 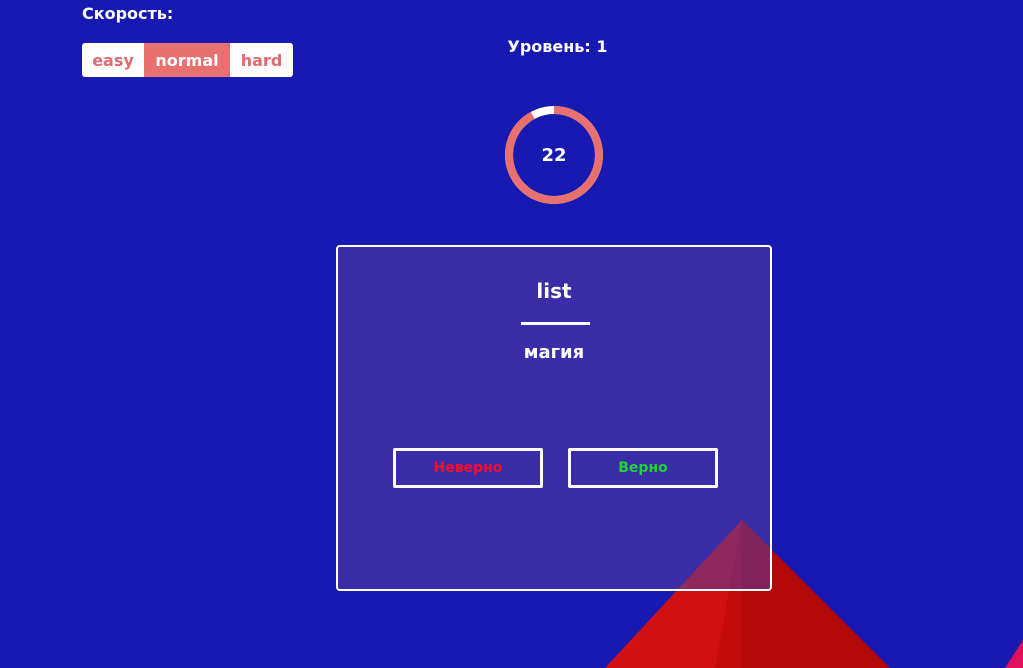 I want to click on speed-normal-button: normal, so click(x=187, y=60).